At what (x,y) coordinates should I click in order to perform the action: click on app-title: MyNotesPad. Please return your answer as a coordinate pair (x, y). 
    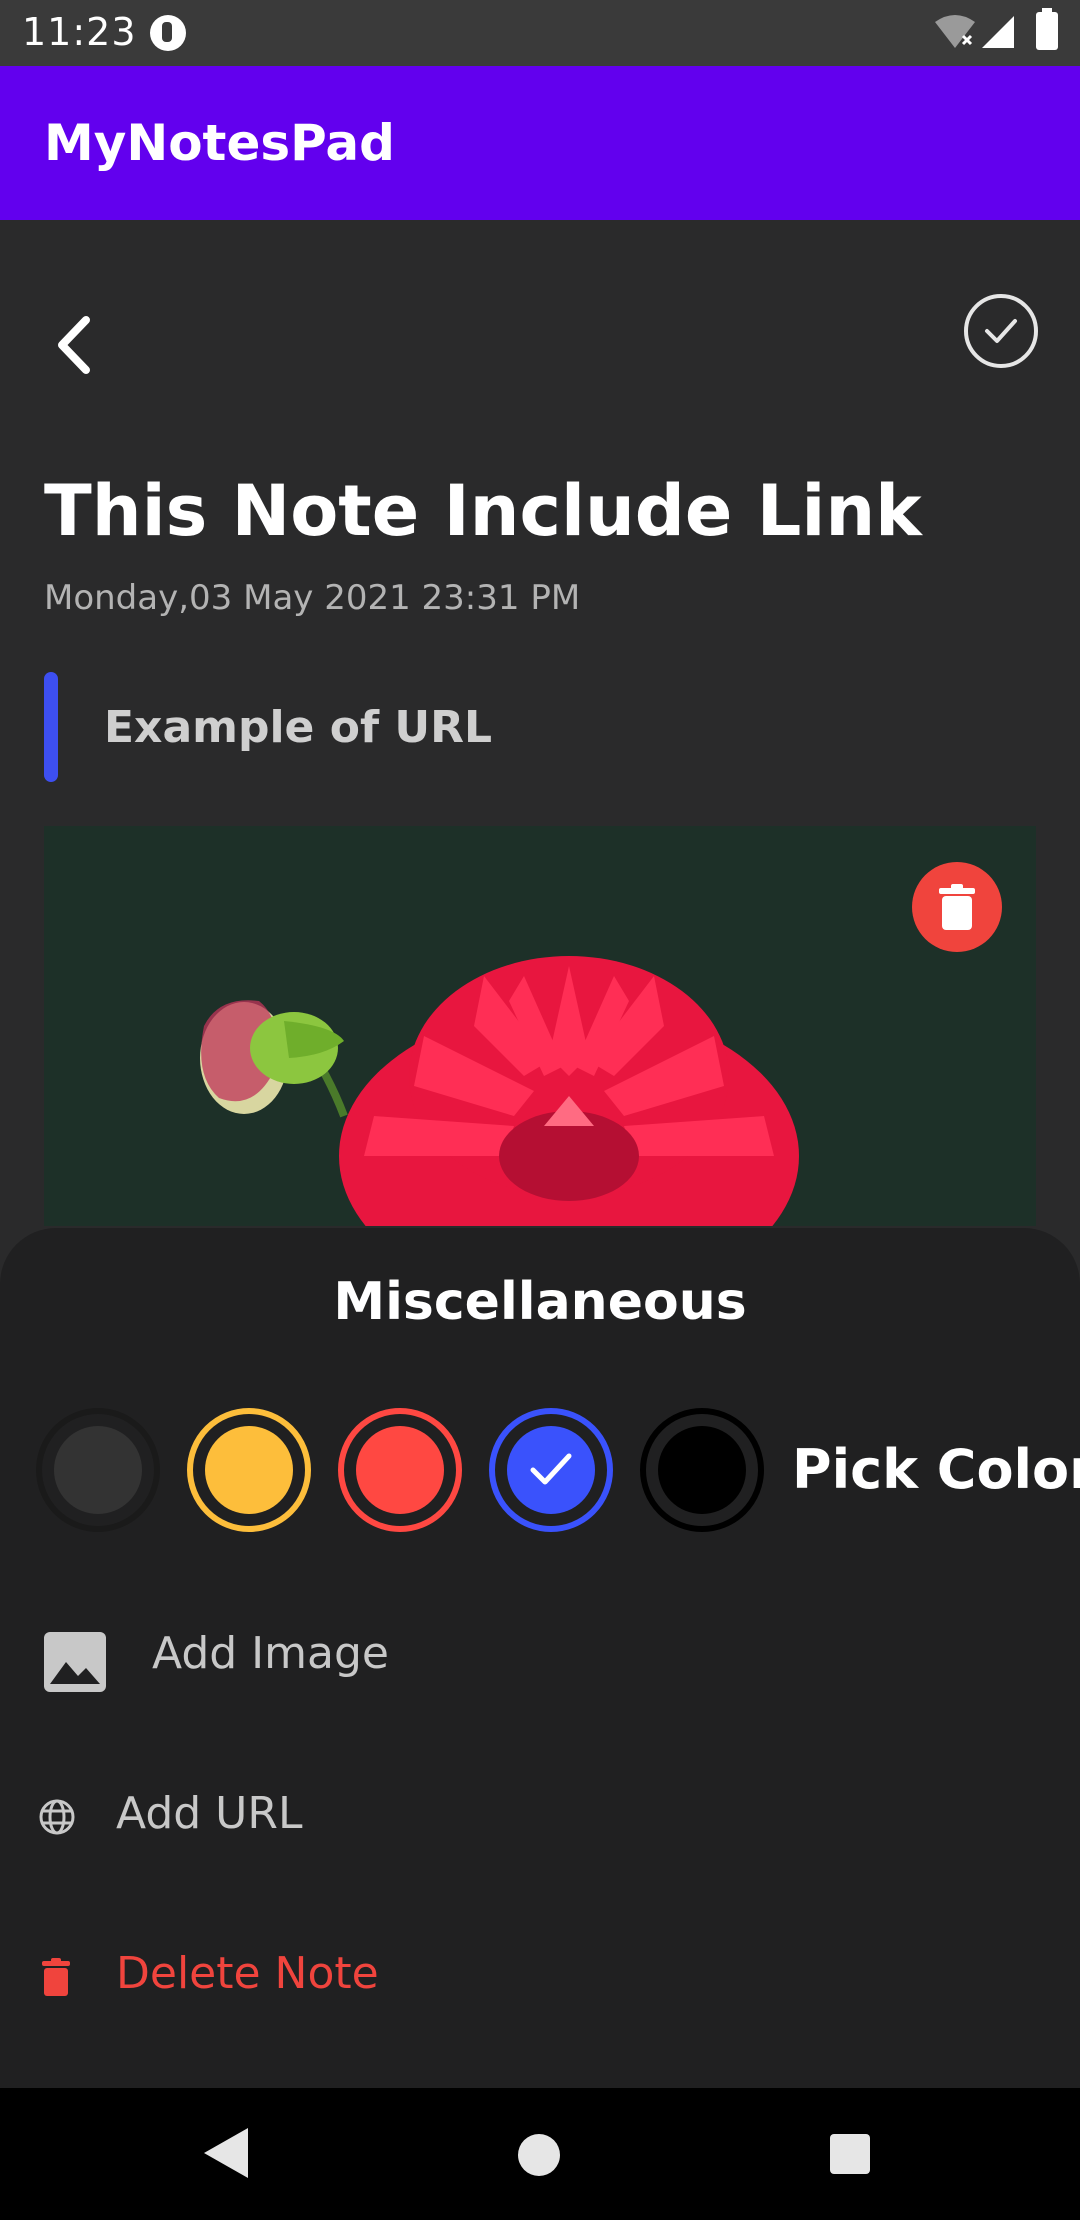
    Looking at the image, I should click on (219, 143).